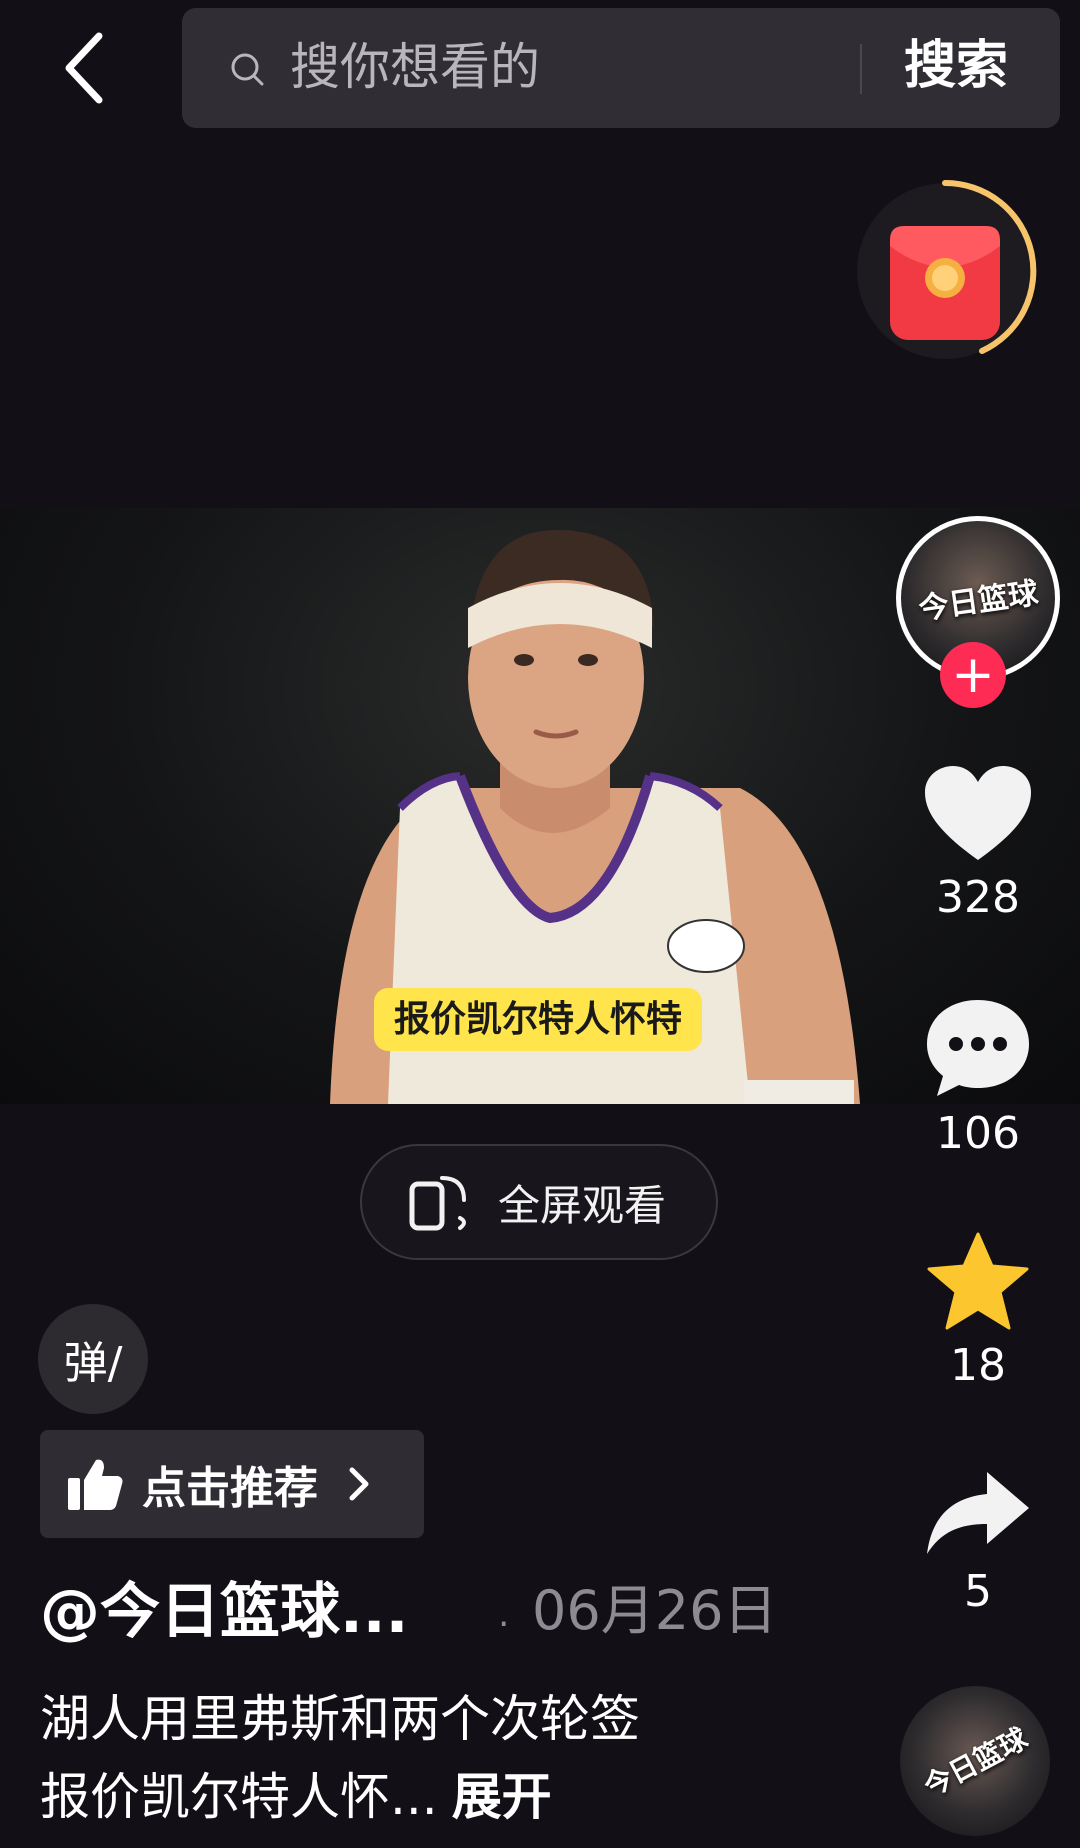 Image resolution: width=1080 pixels, height=1848 pixels. Describe the element at coordinates (655, 1610) in the screenshot. I see `post-date: 06月26日` at that location.